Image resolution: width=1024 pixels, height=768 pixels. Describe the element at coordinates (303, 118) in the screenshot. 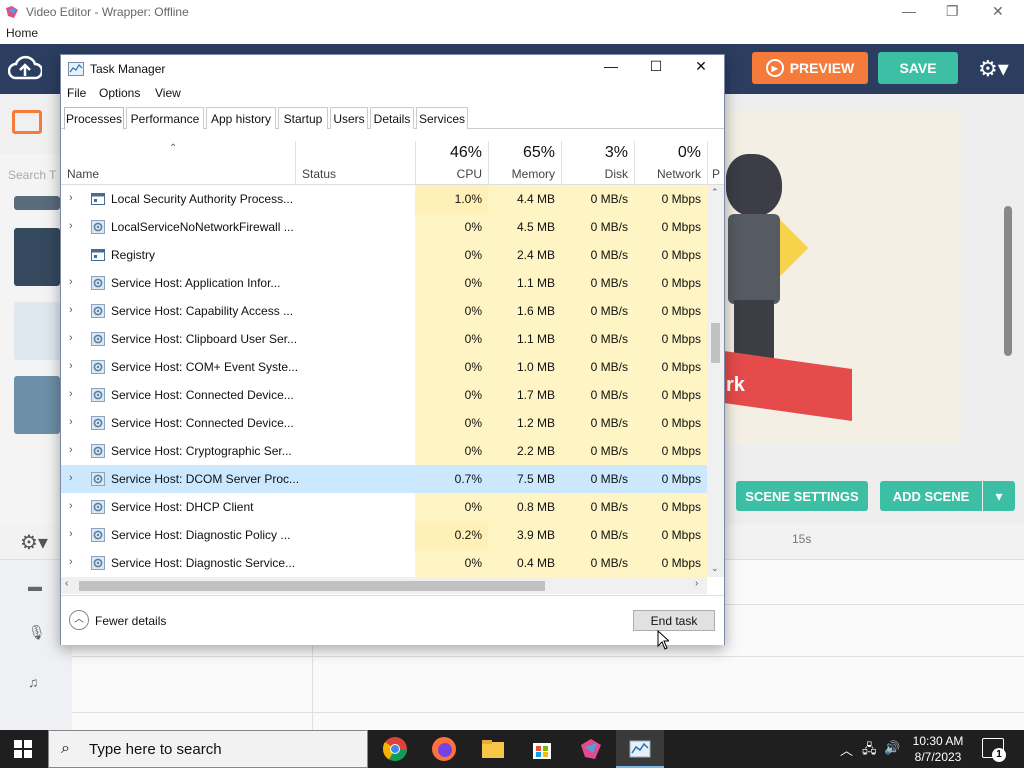

I see `tab-startup: Startup` at that location.